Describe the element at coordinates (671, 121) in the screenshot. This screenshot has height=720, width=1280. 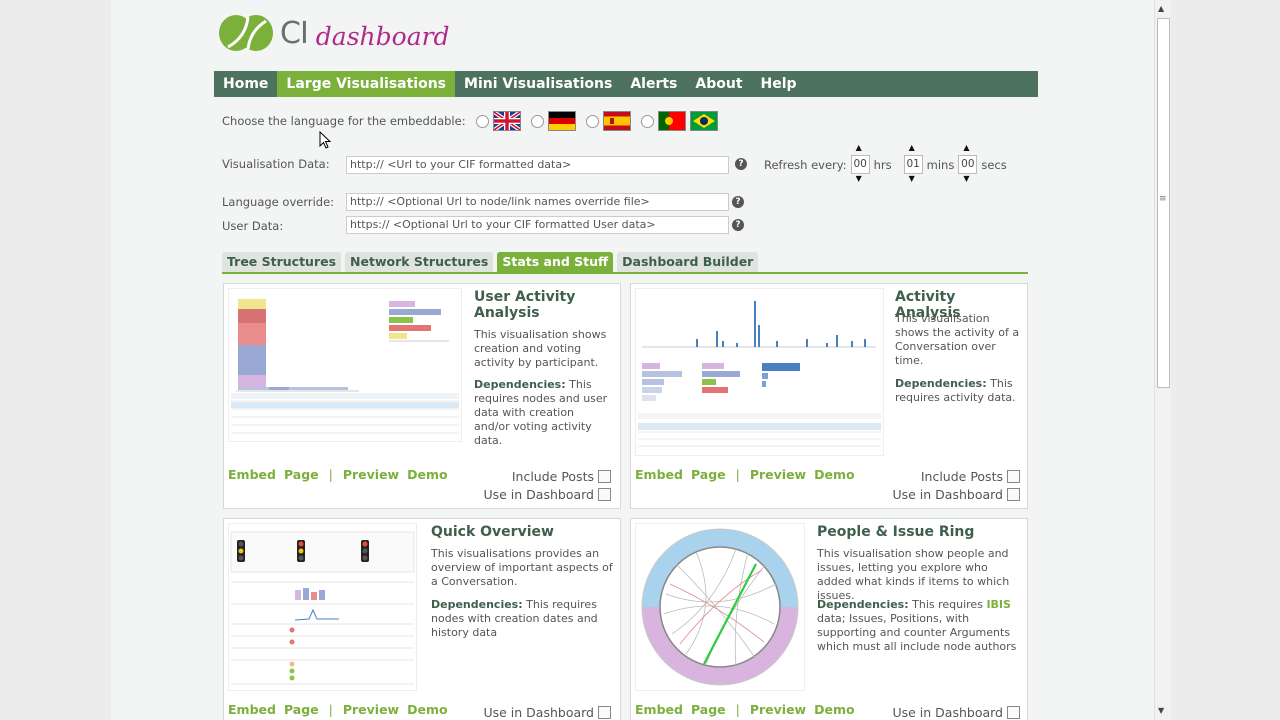
I see `portugal-flag-icon` at that location.